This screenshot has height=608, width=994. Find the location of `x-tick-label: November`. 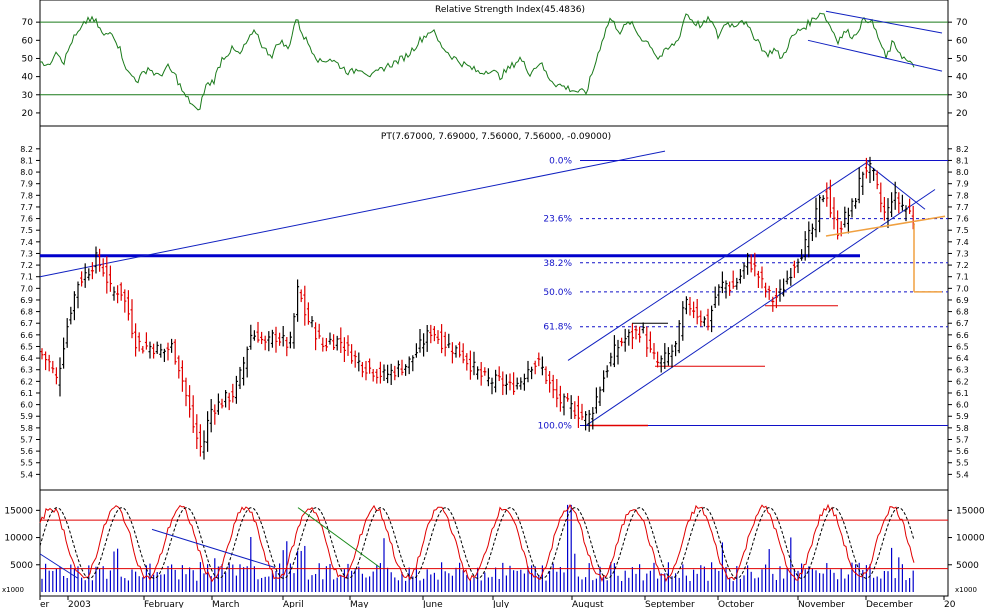

x-tick-label: November is located at coordinates (821, 604).